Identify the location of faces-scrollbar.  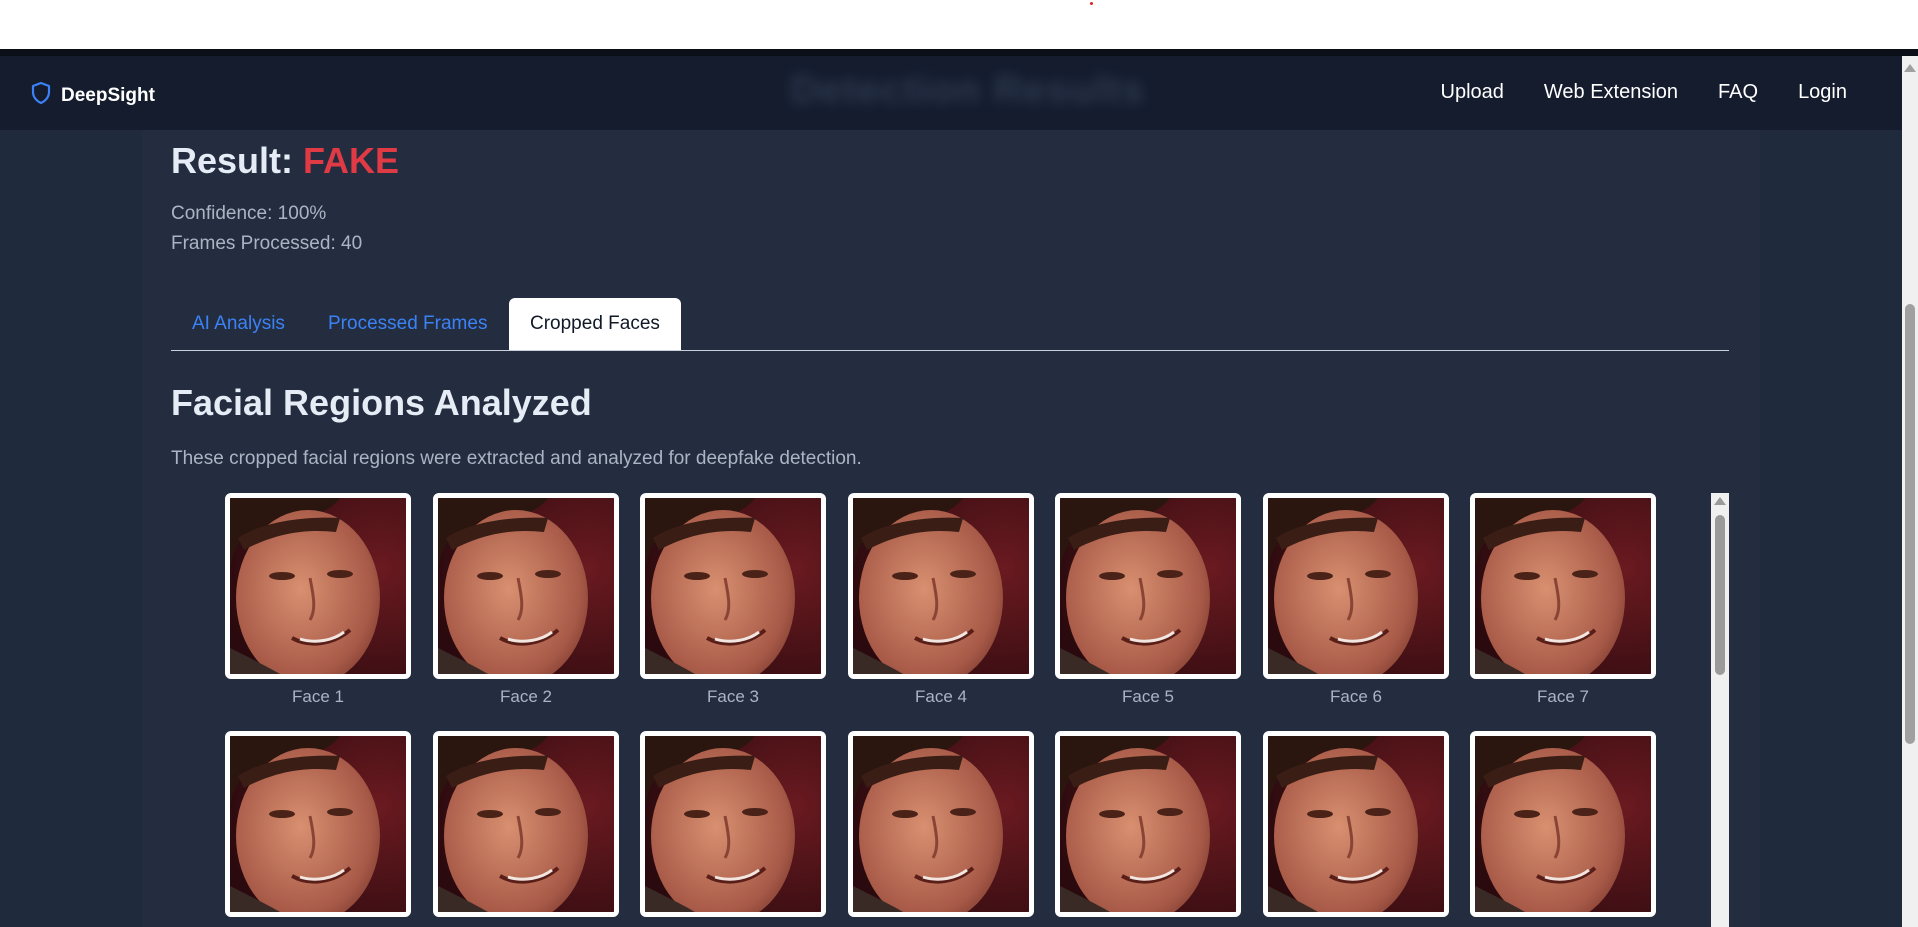
(1720, 710).